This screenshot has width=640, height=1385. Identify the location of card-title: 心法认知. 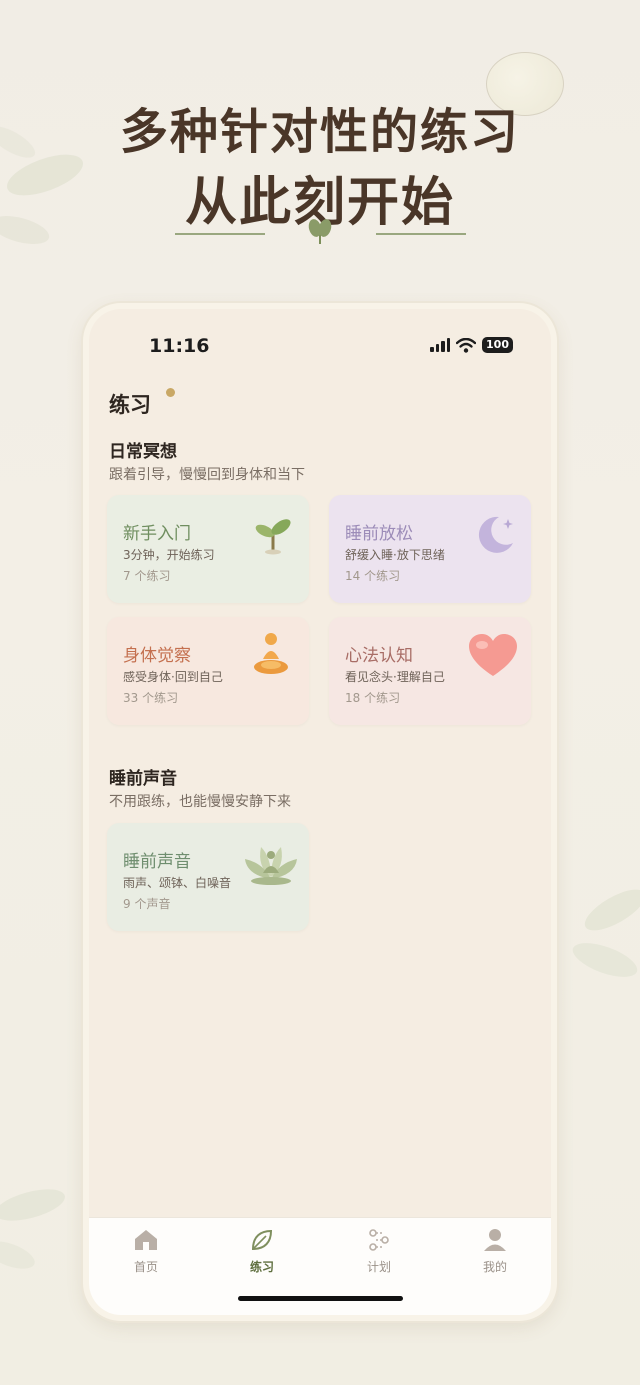
(379, 656).